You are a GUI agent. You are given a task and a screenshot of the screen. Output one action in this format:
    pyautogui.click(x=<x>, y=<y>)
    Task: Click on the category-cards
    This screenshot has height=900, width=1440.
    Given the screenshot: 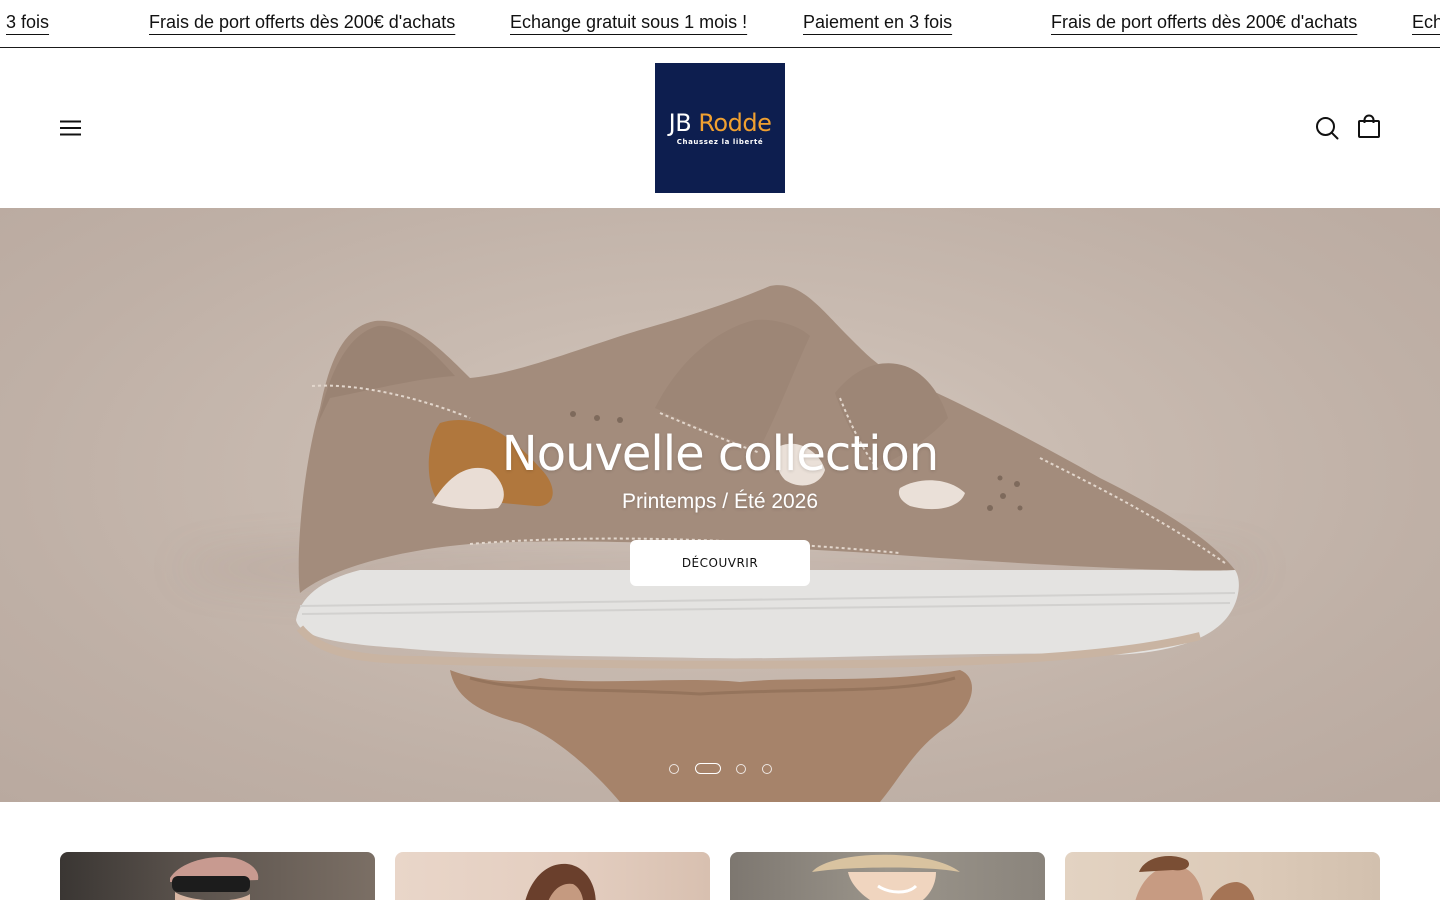 What is the action you would take?
    pyautogui.click(x=720, y=876)
    